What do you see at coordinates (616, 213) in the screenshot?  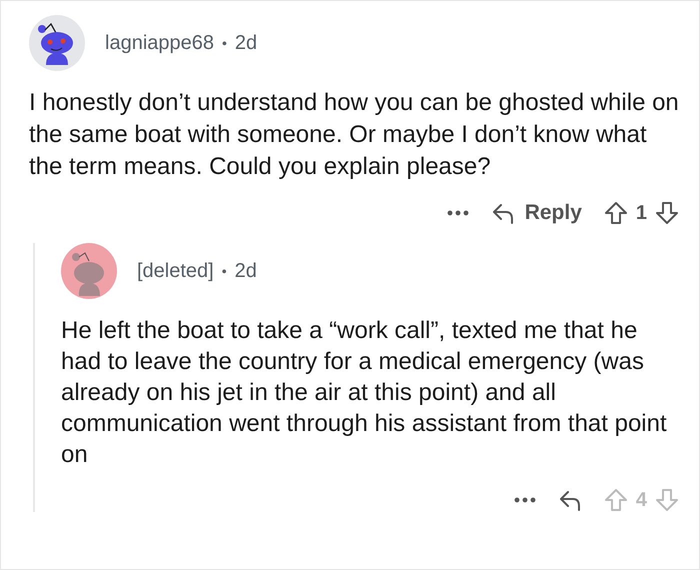 I see `upvote-icon` at bounding box center [616, 213].